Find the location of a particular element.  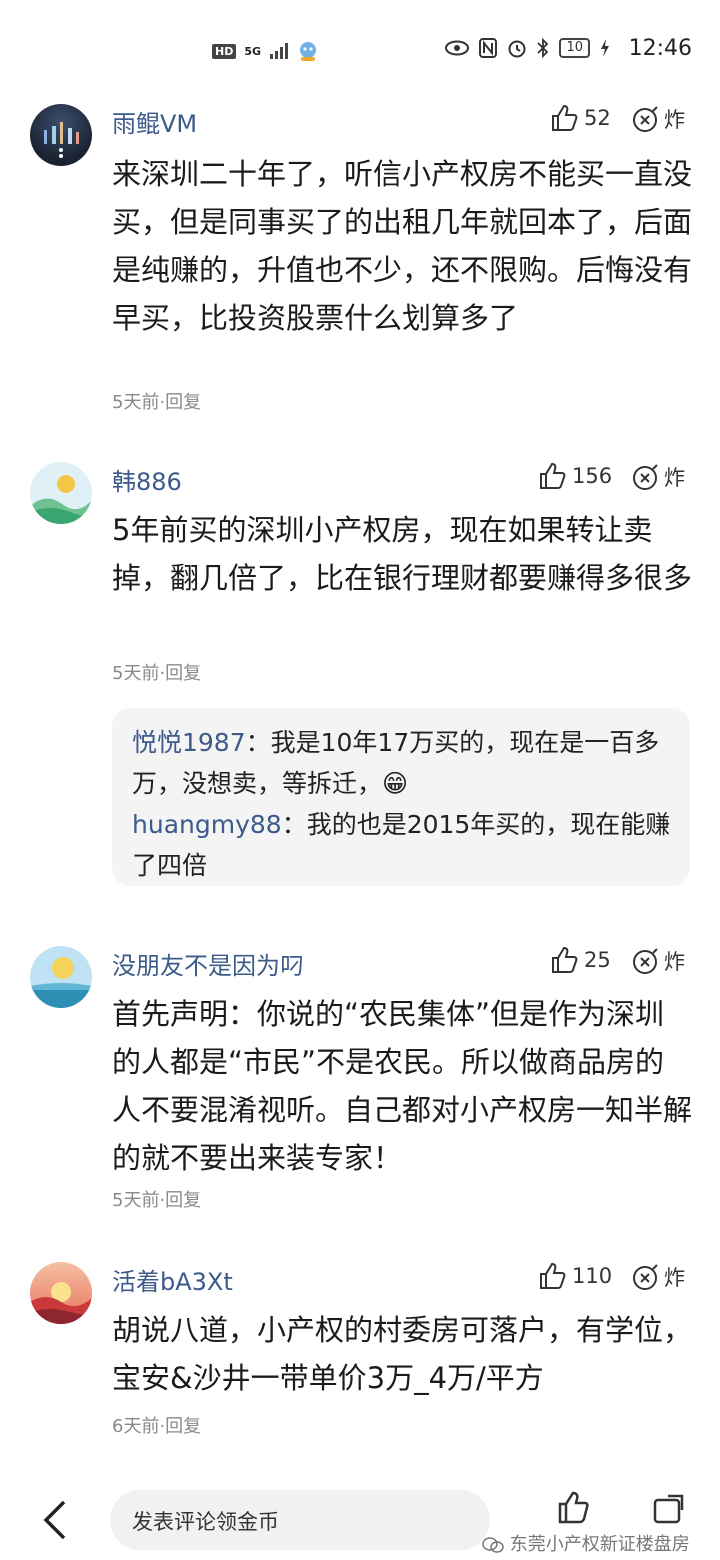

comment-input: 发表评论领金币 is located at coordinates (300, 1520).